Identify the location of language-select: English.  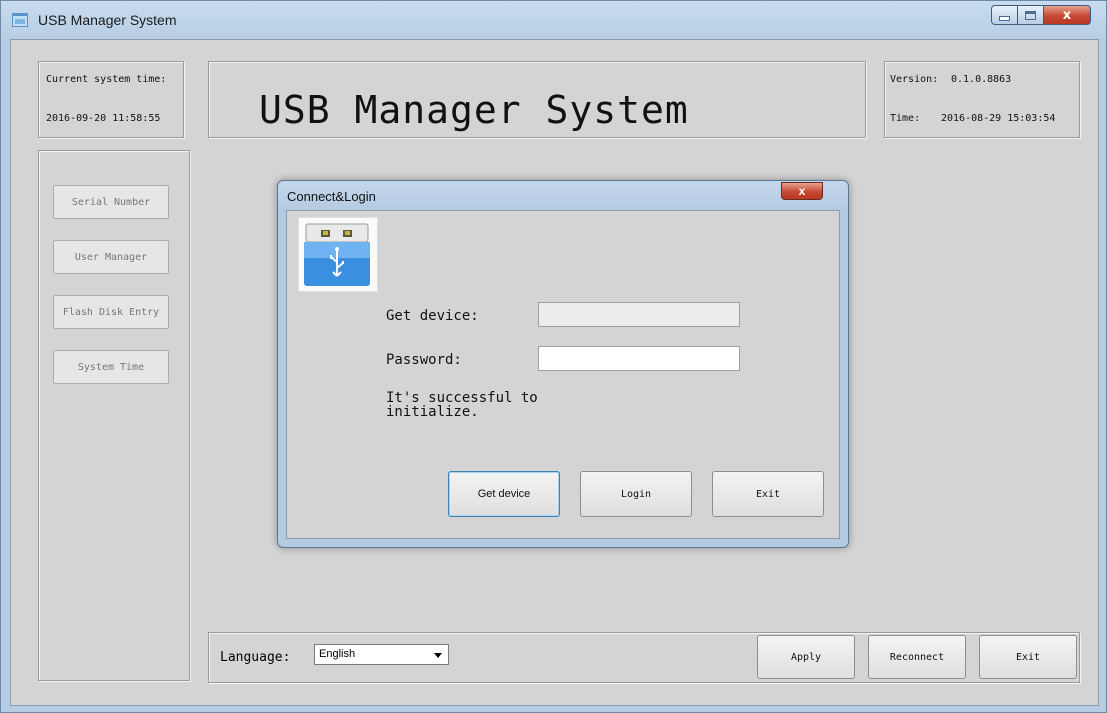
(381, 654).